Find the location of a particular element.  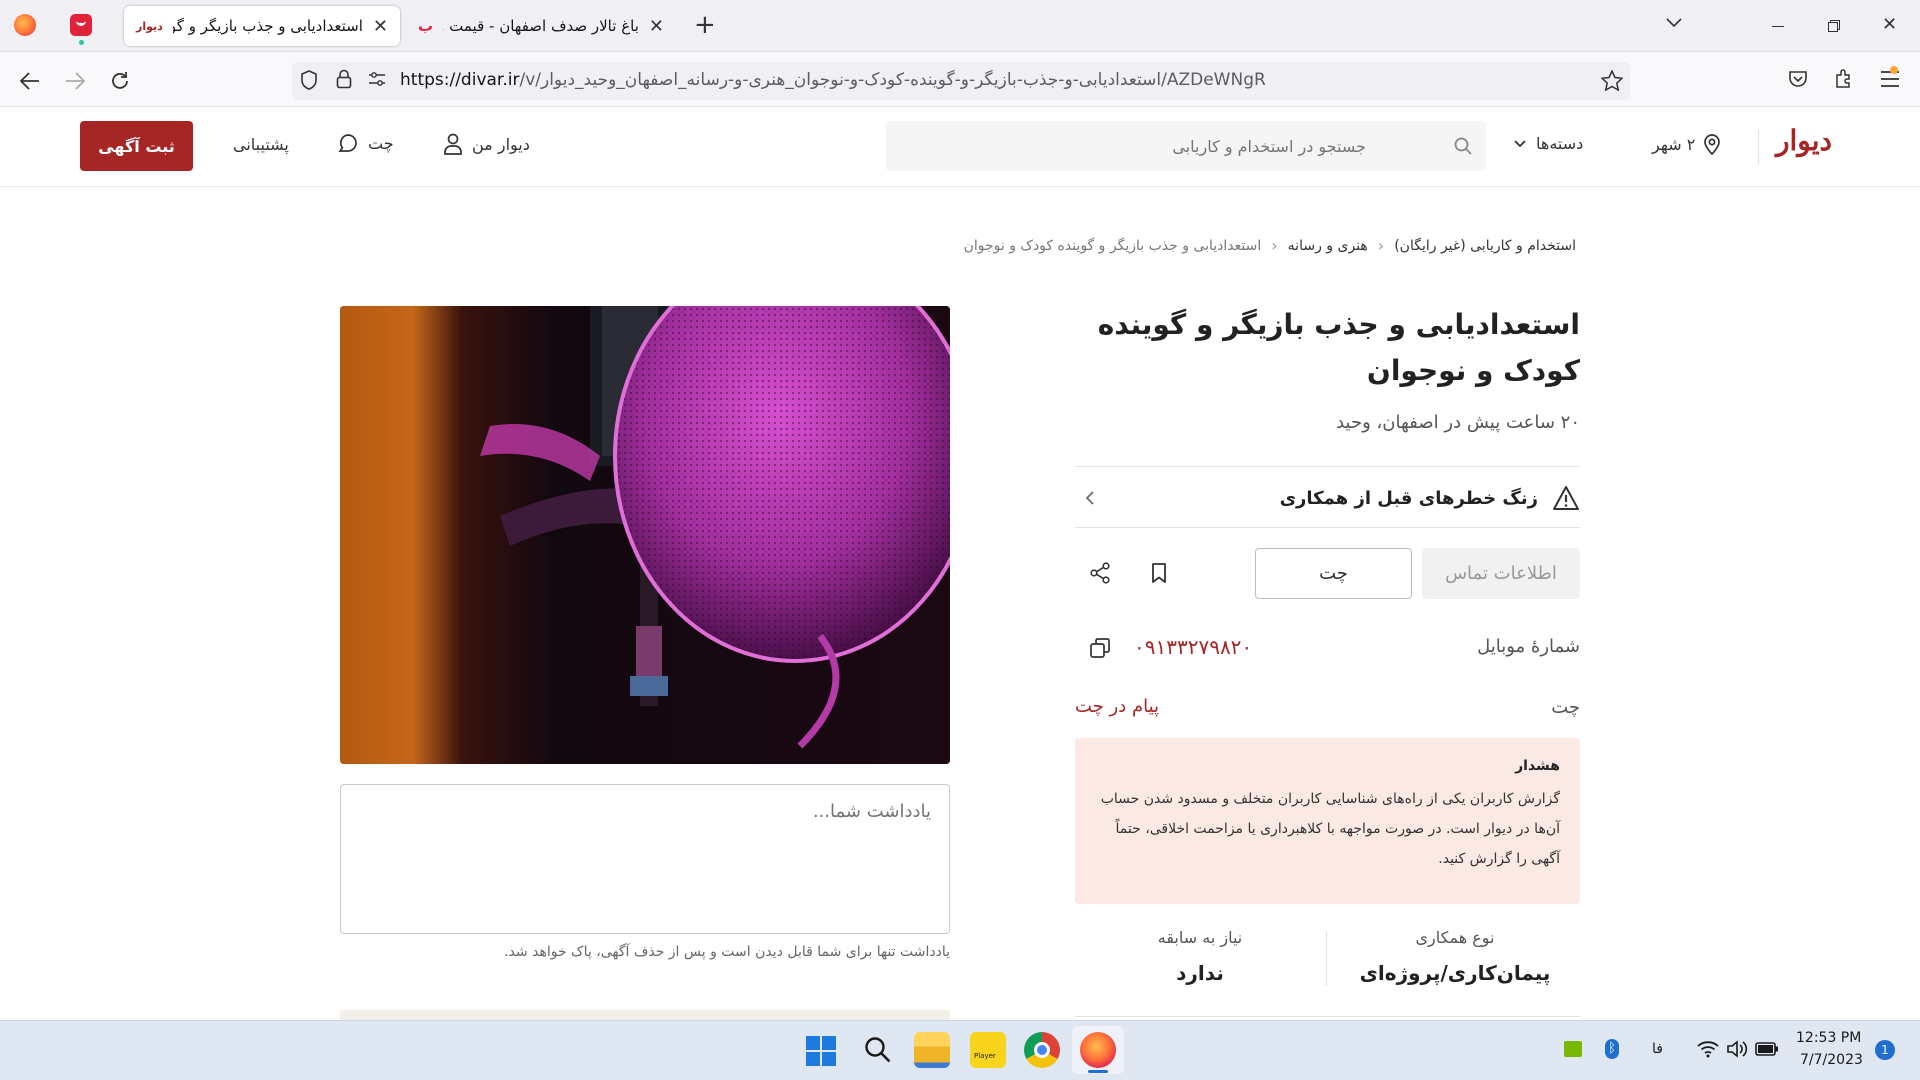

bookmark-icon is located at coordinates (1159, 573).